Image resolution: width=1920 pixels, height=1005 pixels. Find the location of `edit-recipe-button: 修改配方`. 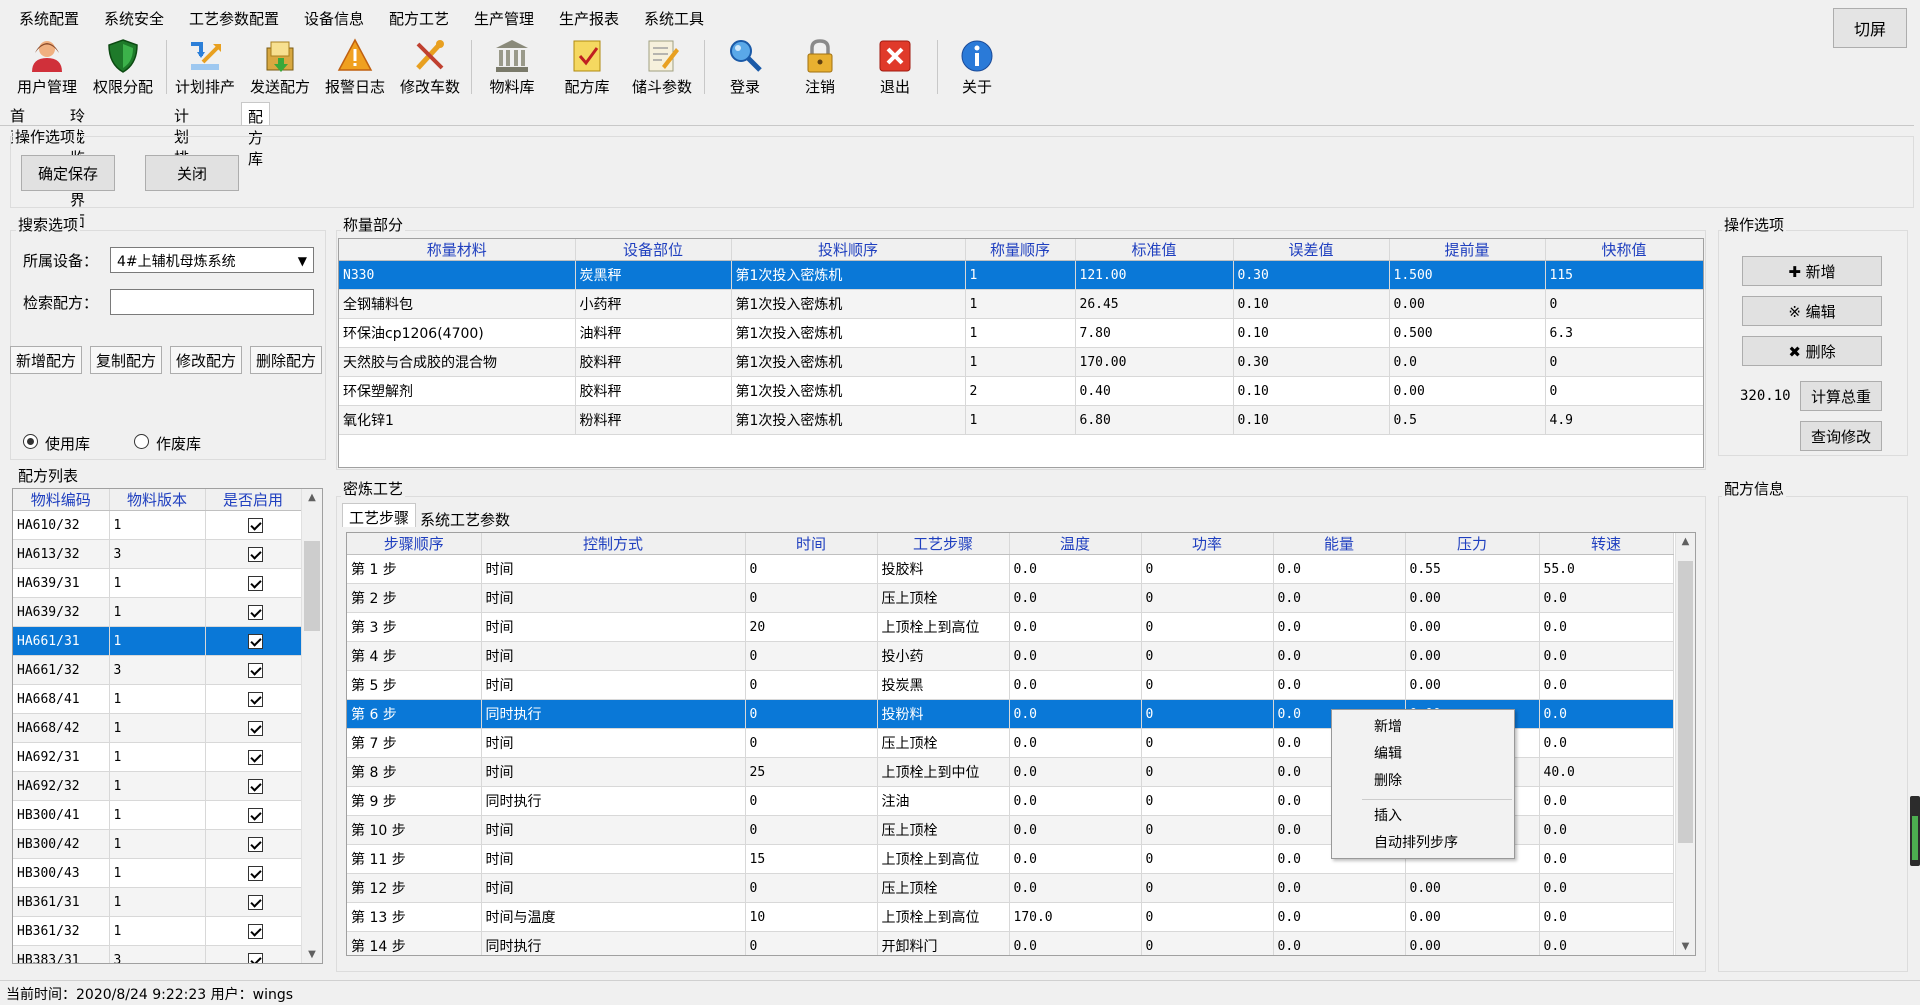

edit-recipe-button: 修改配方 is located at coordinates (206, 360).